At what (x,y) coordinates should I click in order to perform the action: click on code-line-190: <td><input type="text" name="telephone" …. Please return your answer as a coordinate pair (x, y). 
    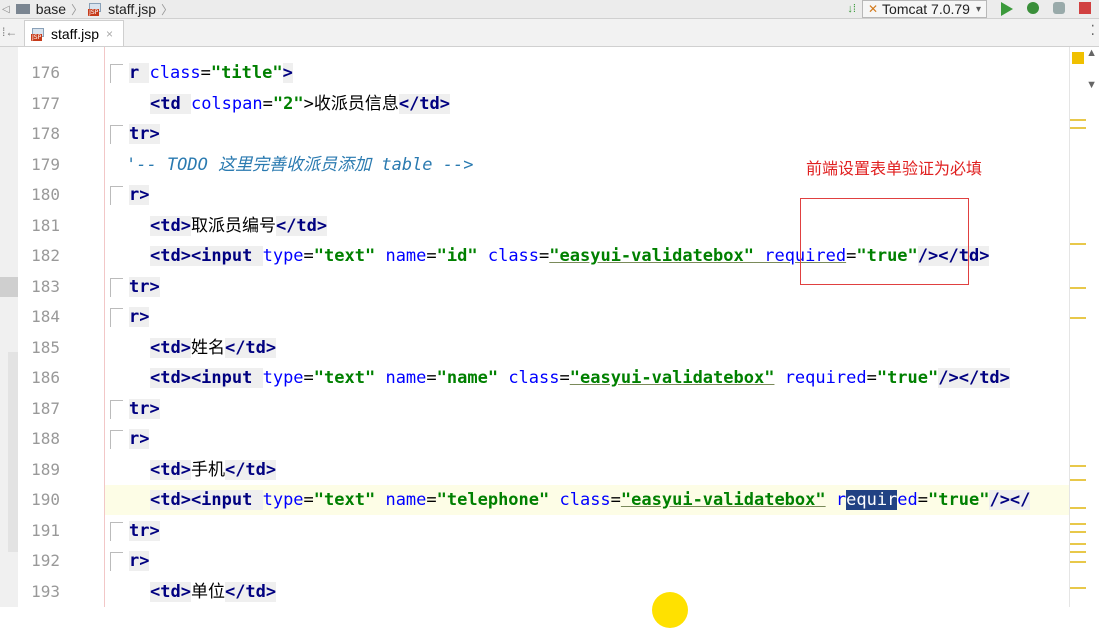
    Looking at the image, I should click on (590, 500).